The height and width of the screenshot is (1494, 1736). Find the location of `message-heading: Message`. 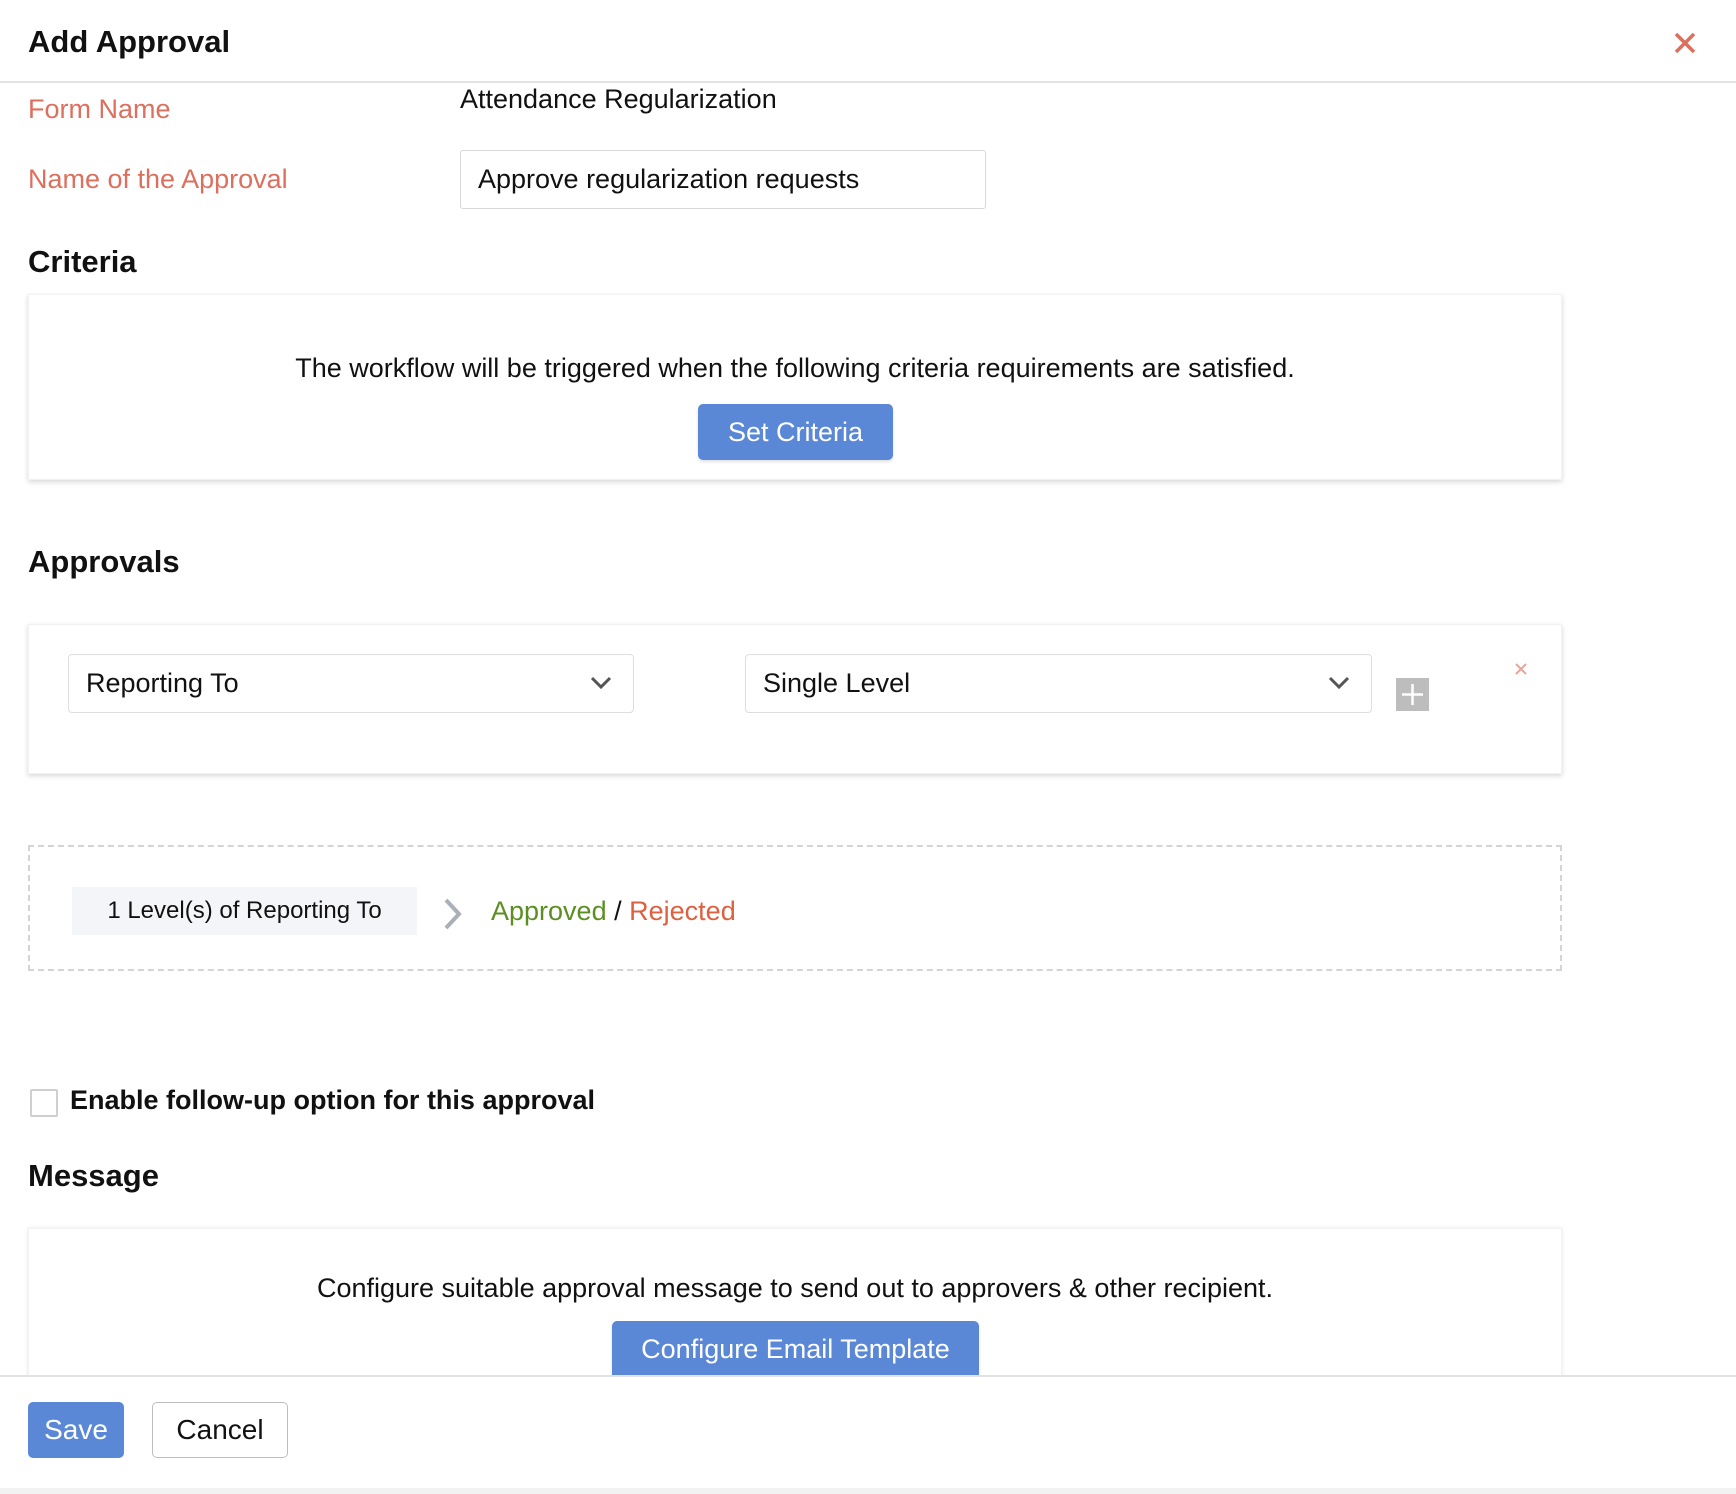

message-heading: Message is located at coordinates (93, 1175).